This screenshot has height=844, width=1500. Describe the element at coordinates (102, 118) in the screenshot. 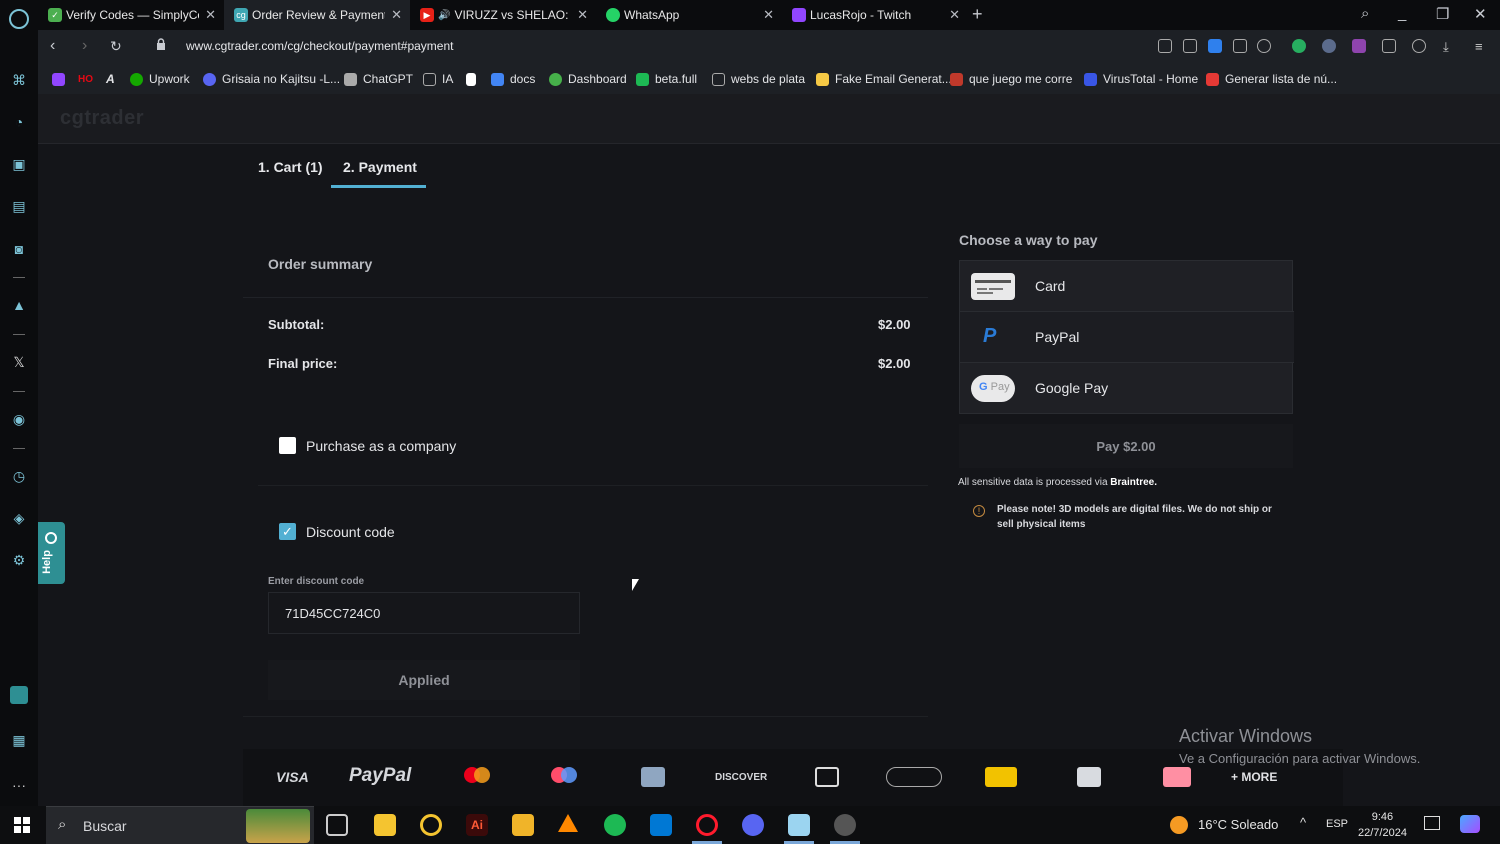

I see `cgtrader-logo: cgtrader` at that location.